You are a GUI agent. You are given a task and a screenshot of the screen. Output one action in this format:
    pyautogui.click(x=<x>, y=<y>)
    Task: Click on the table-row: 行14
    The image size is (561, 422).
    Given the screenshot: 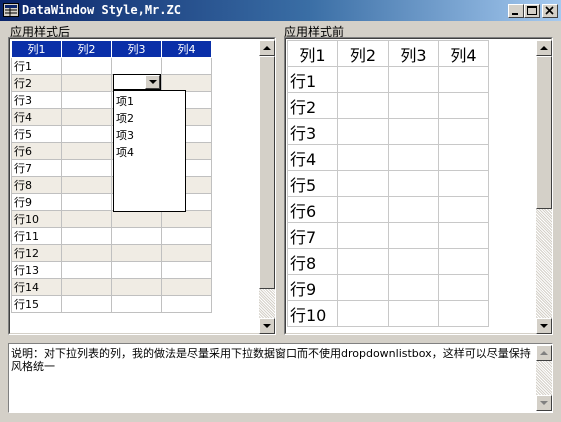 What is the action you would take?
    pyautogui.click(x=111, y=287)
    